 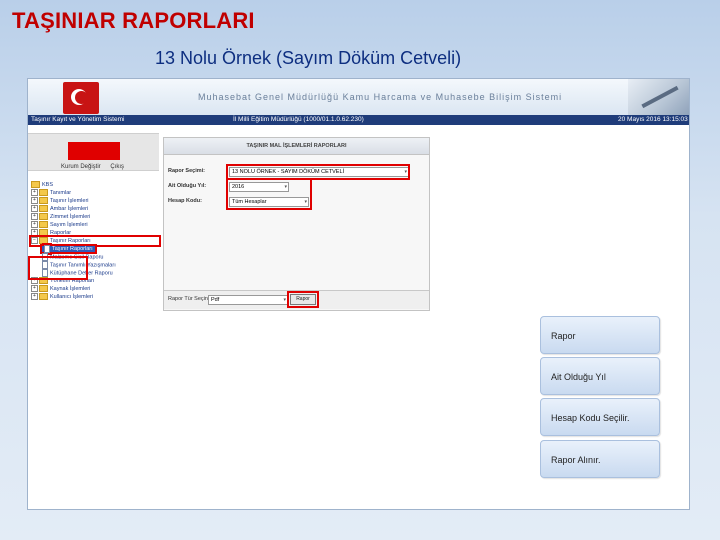 I want to click on document-icon, so click(x=47, y=249).